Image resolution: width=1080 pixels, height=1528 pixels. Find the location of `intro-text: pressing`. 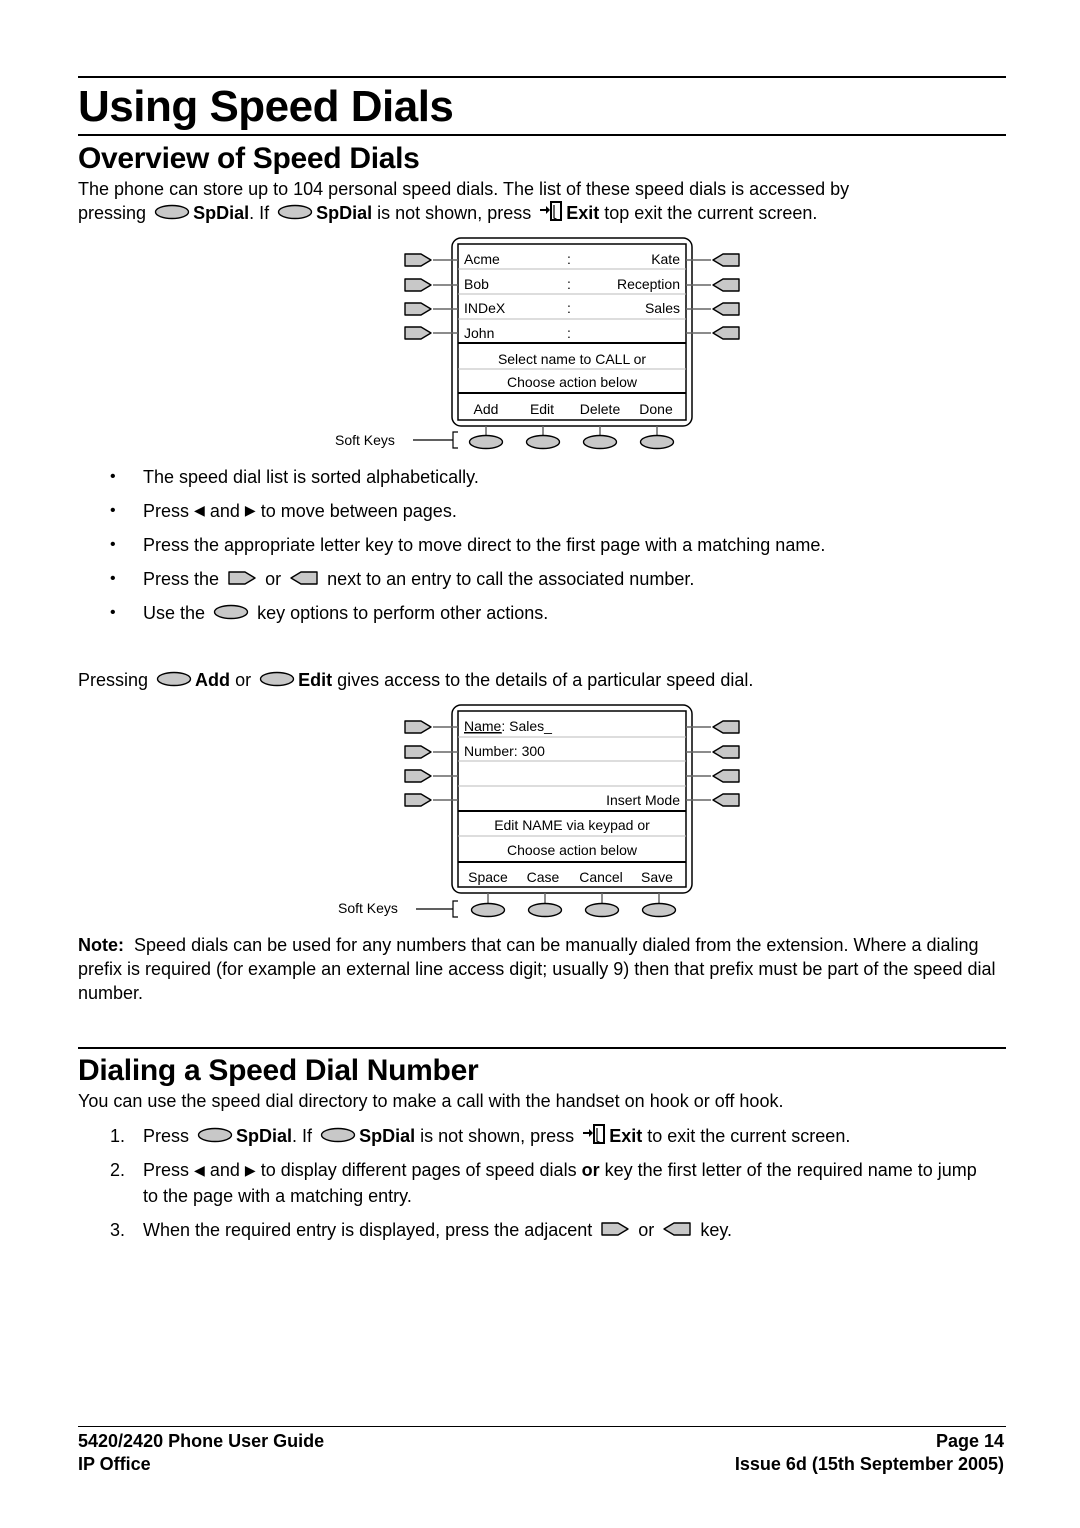

intro-text: pressing is located at coordinates (112, 213).